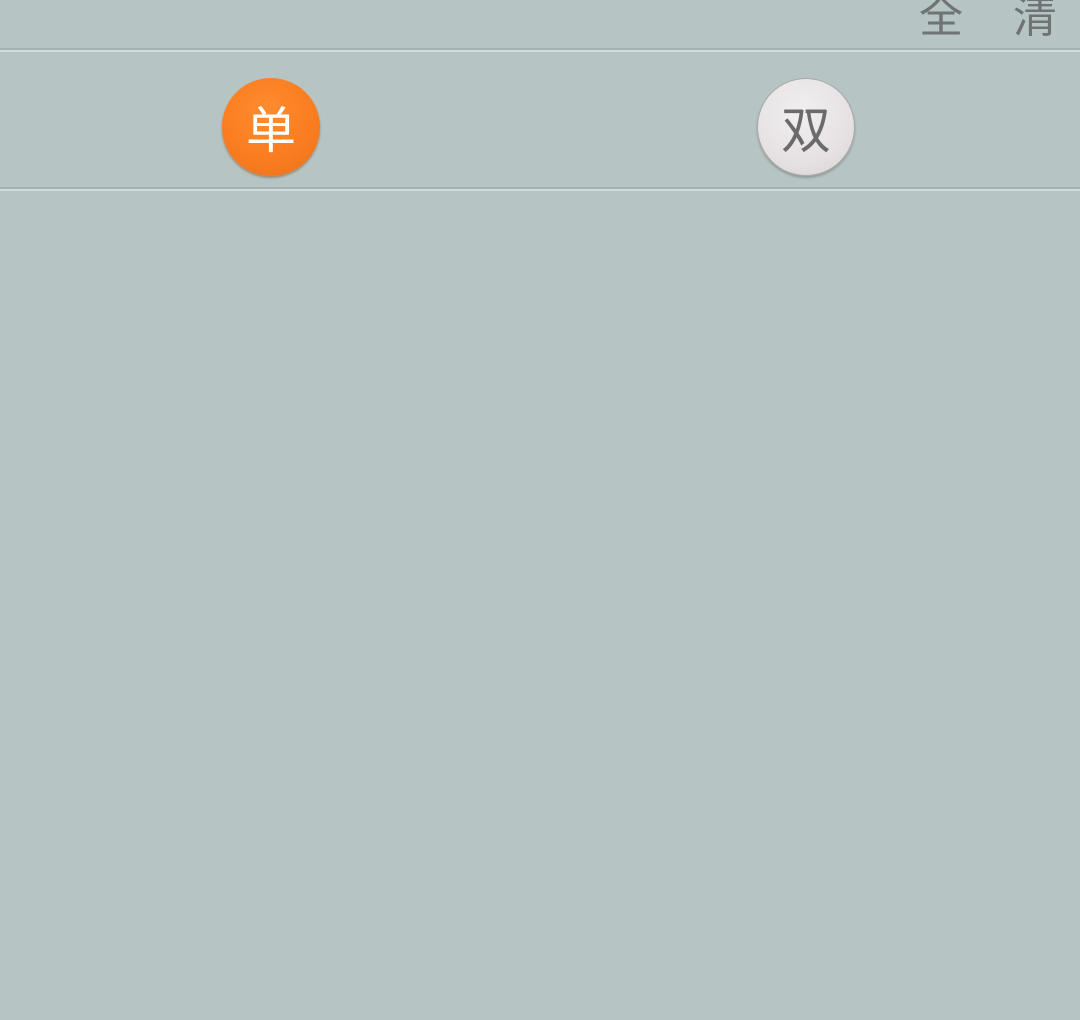 The image size is (1080, 1020). Describe the element at coordinates (540, 119) in the screenshot. I see `odd-even-option-row: 单 双` at that location.